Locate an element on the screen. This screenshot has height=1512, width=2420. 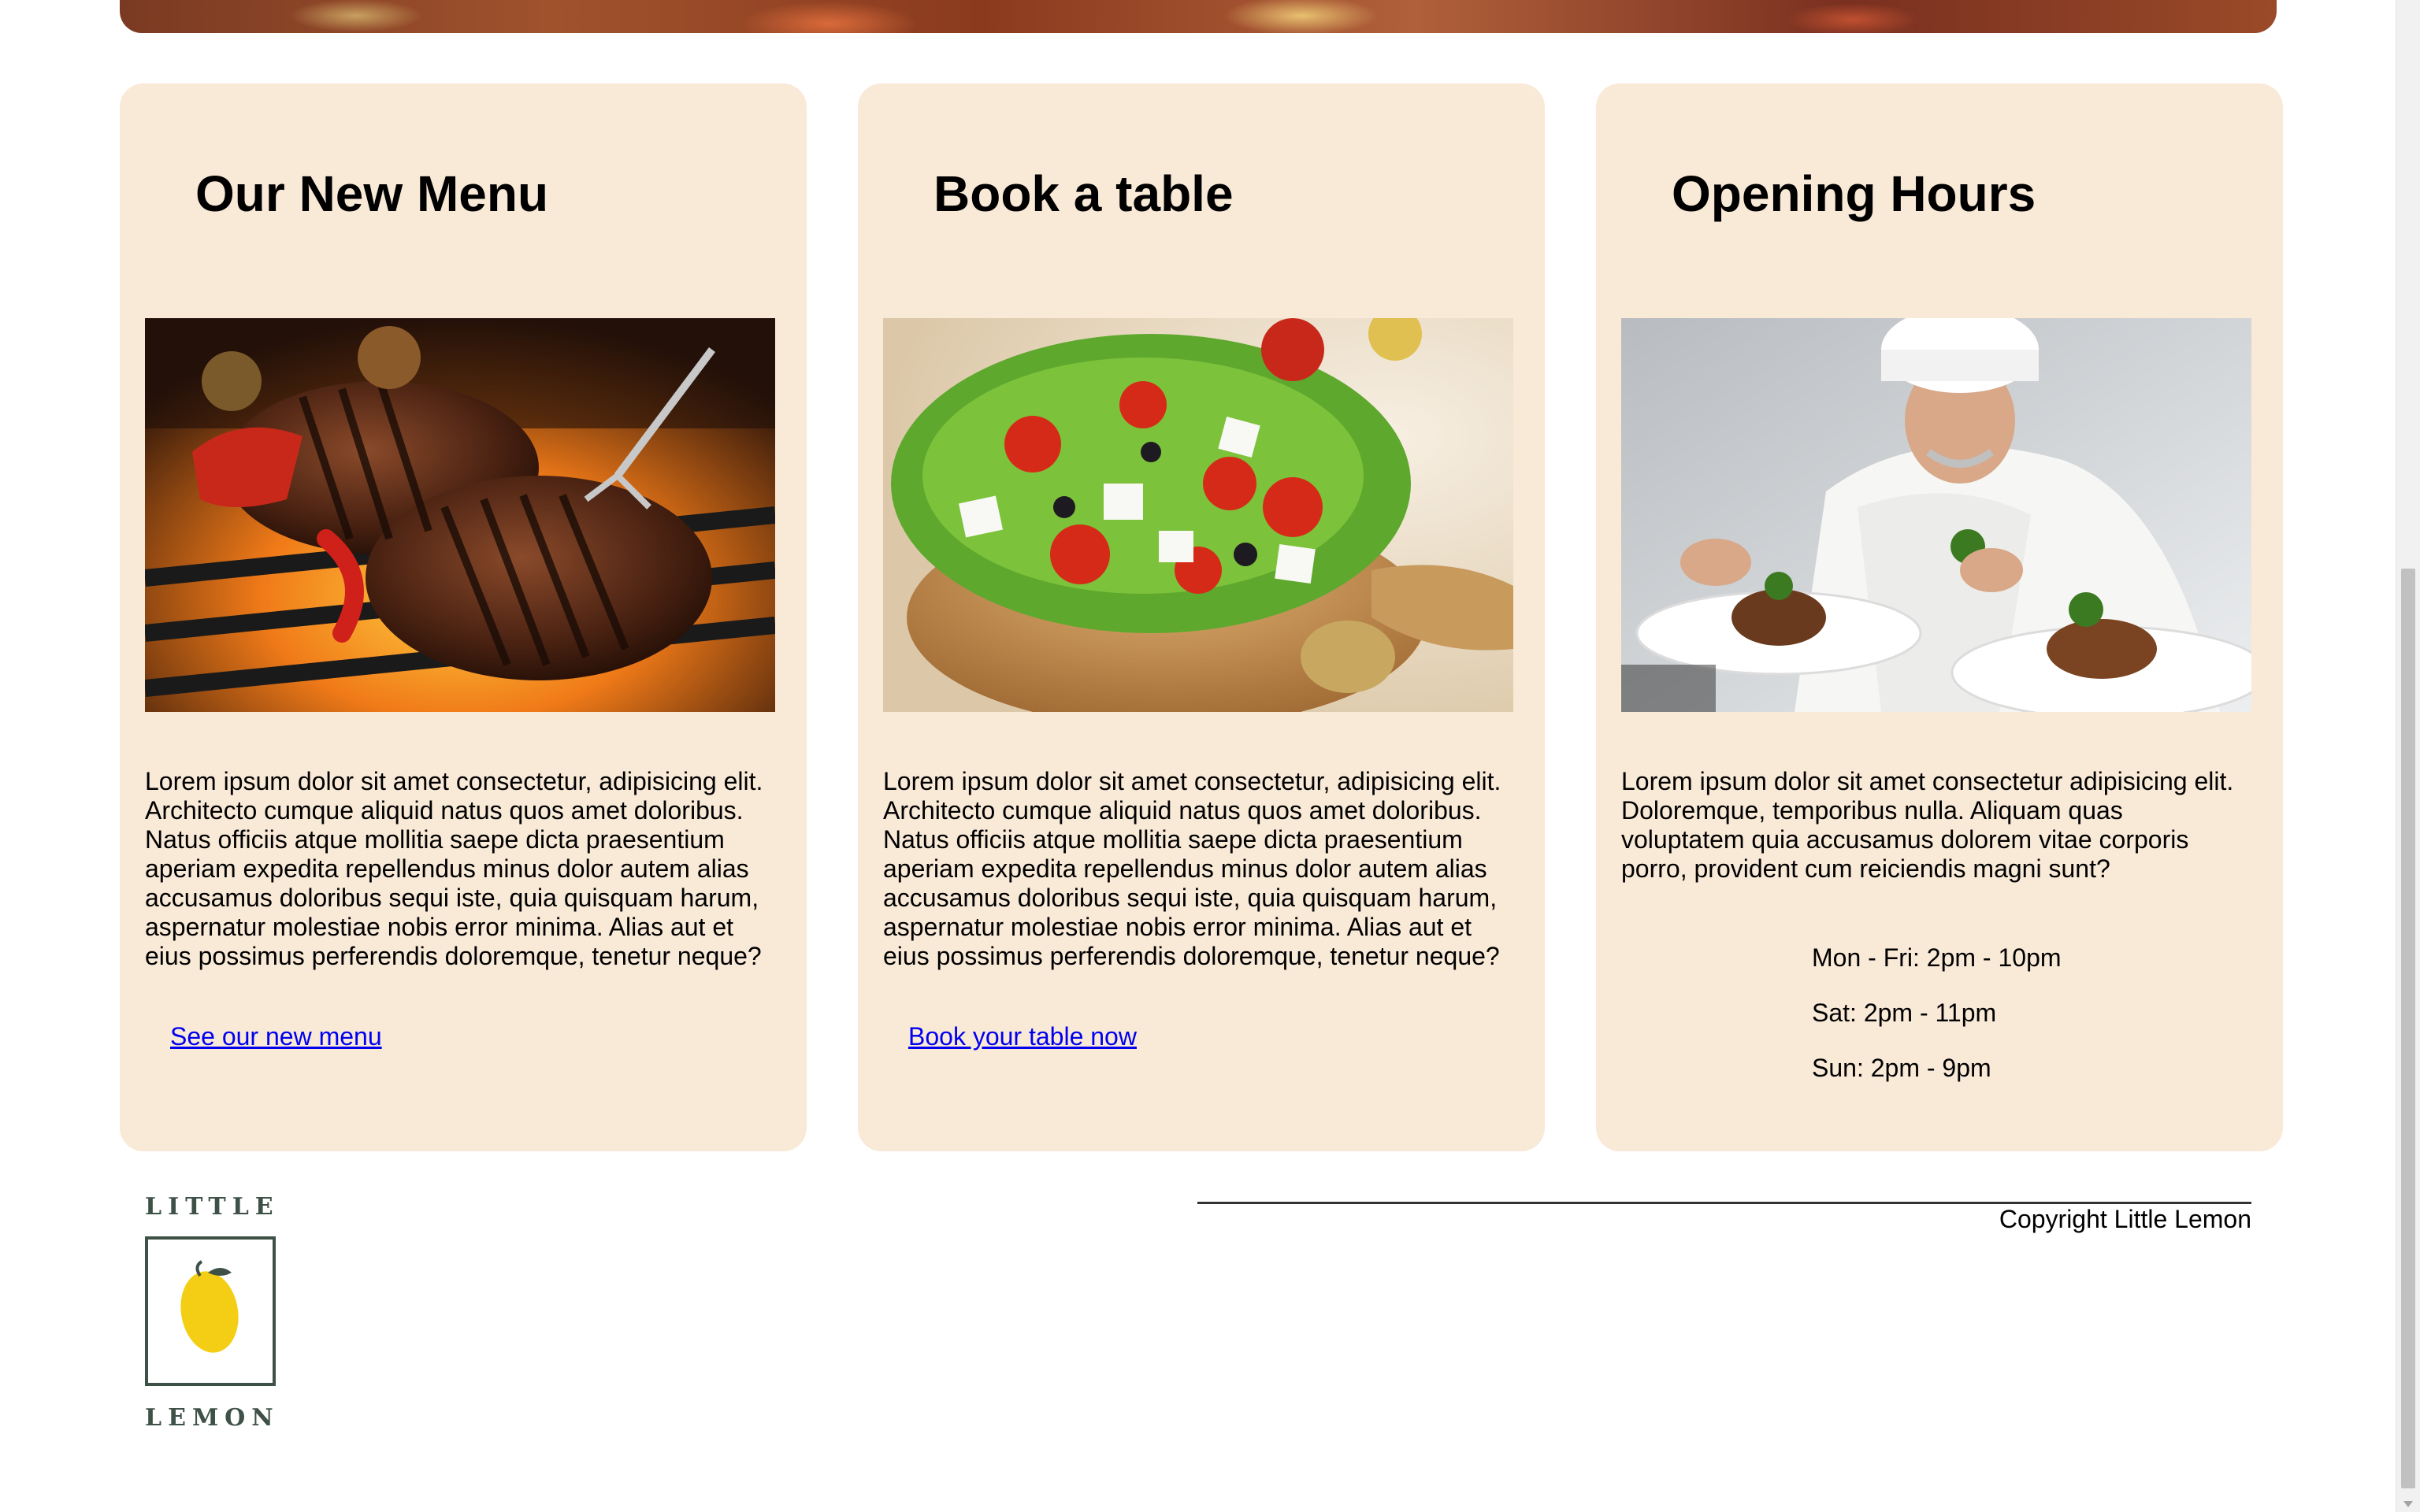
card-title: Opening Hours is located at coordinates (1854, 193).